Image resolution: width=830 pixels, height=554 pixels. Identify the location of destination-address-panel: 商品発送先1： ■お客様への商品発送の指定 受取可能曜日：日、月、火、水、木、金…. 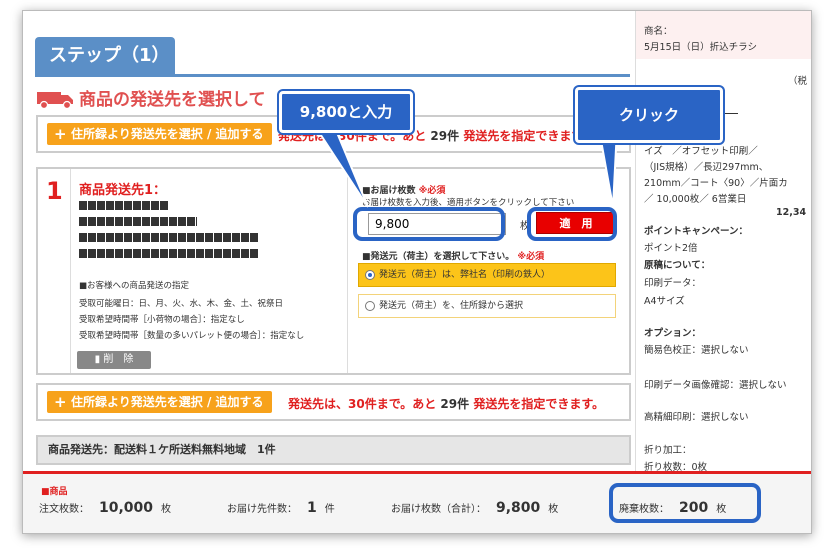
(209, 271).